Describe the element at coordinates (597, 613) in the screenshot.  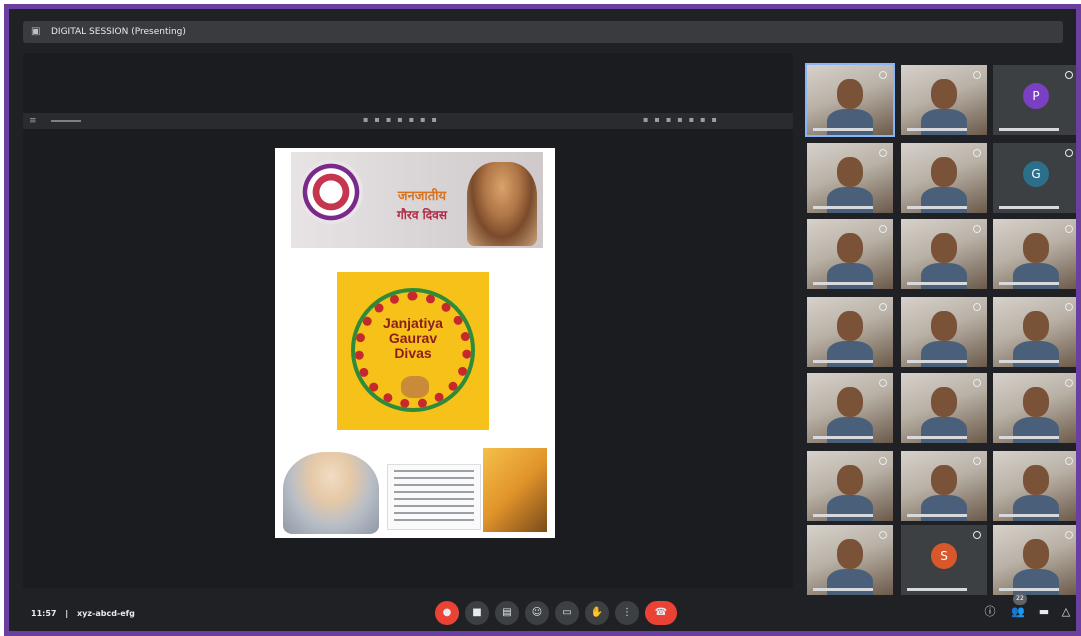
I see `hand-icon: ✋` at that location.